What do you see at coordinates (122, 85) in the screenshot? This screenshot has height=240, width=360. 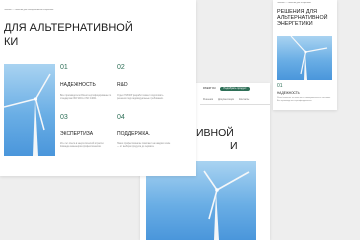 I see `feature-title-rnd: R&D` at bounding box center [122, 85].